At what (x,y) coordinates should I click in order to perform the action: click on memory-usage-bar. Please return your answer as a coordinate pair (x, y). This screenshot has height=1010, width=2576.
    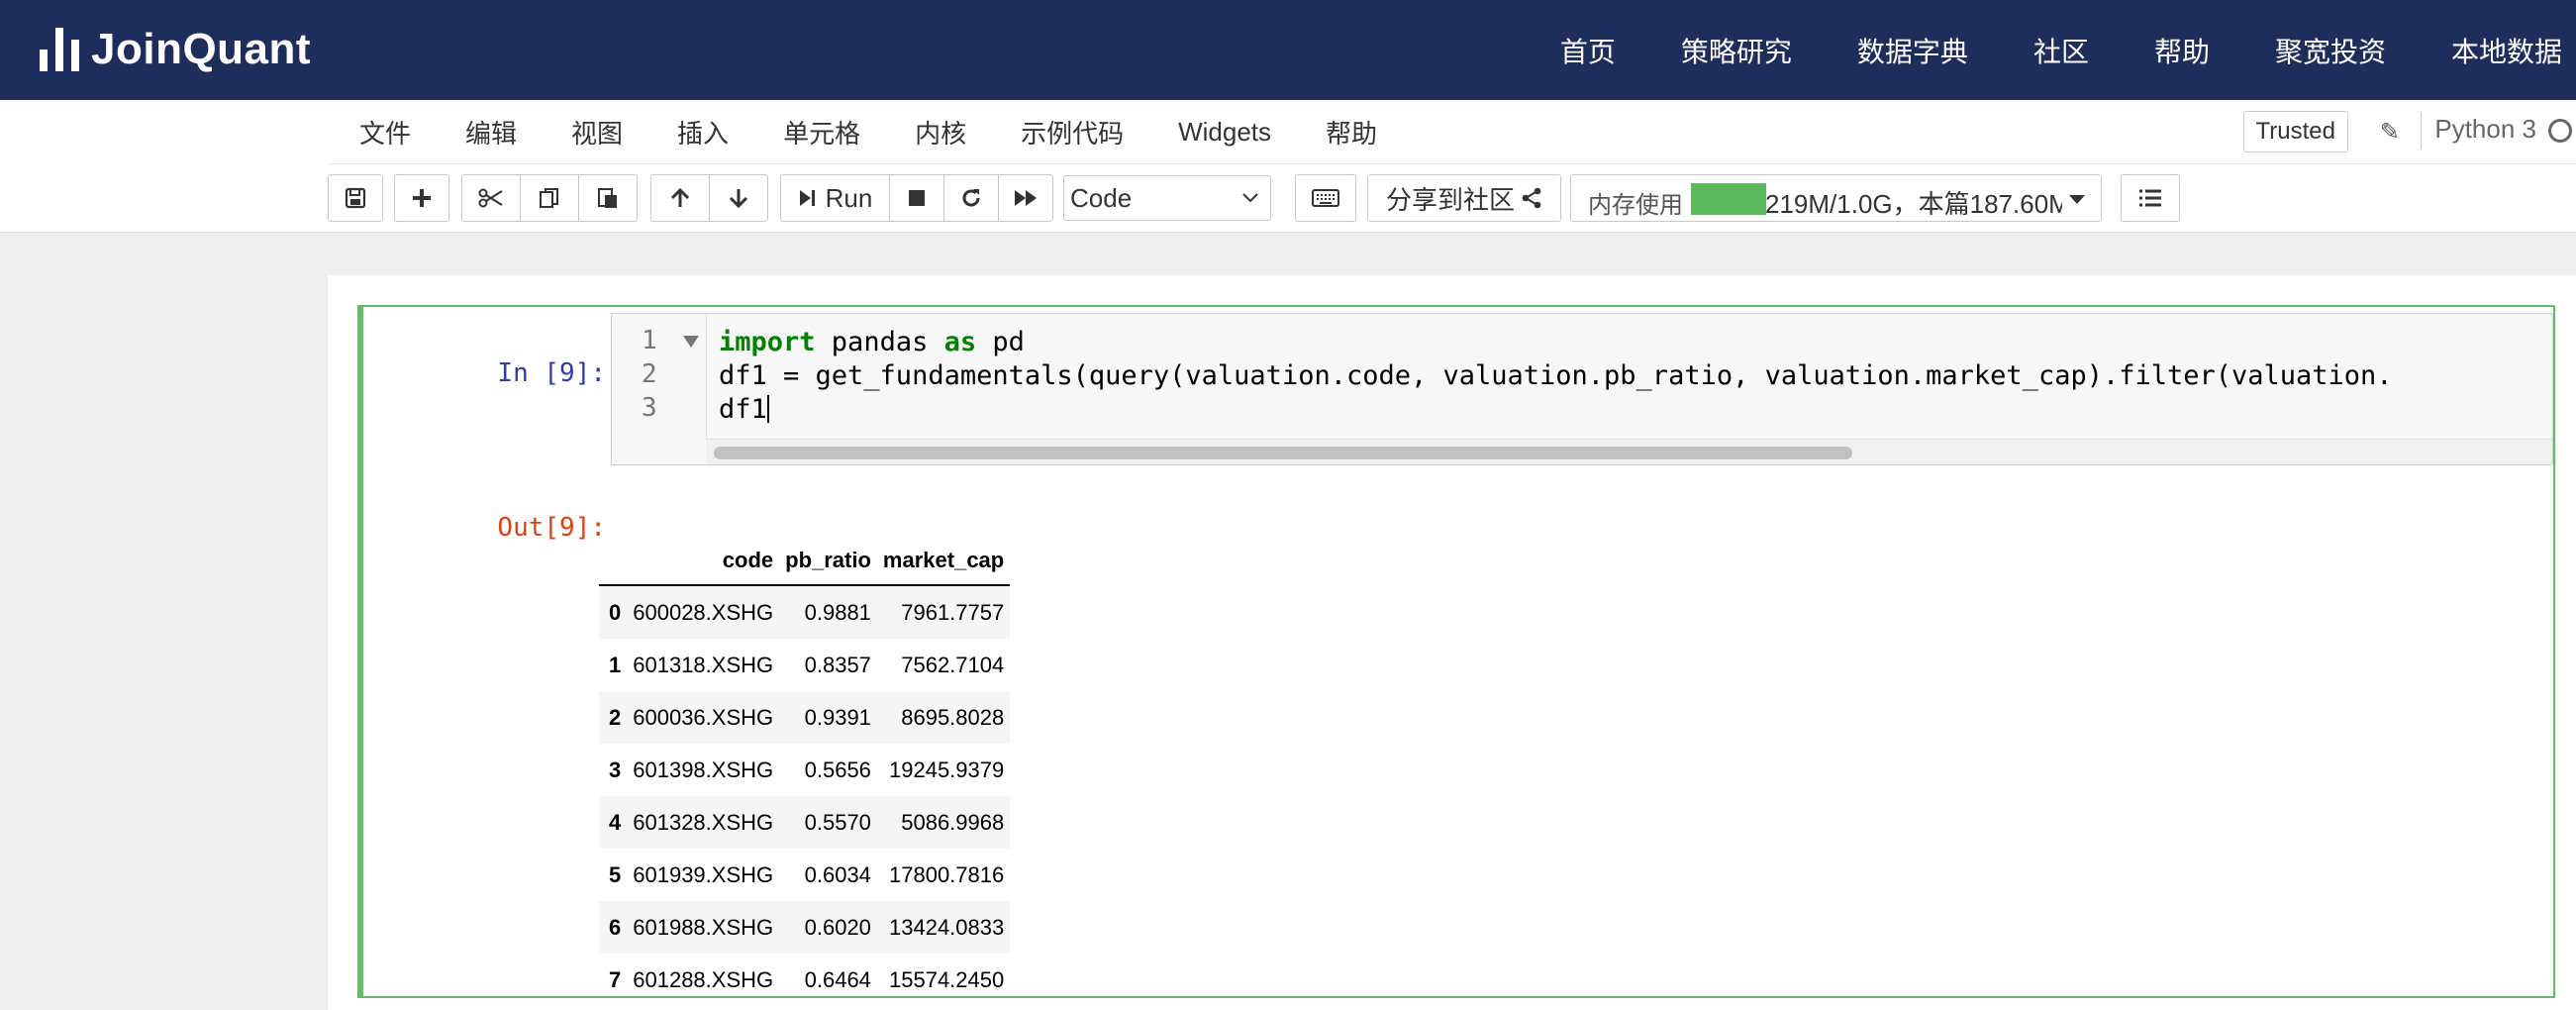
    Looking at the image, I should click on (1729, 199).